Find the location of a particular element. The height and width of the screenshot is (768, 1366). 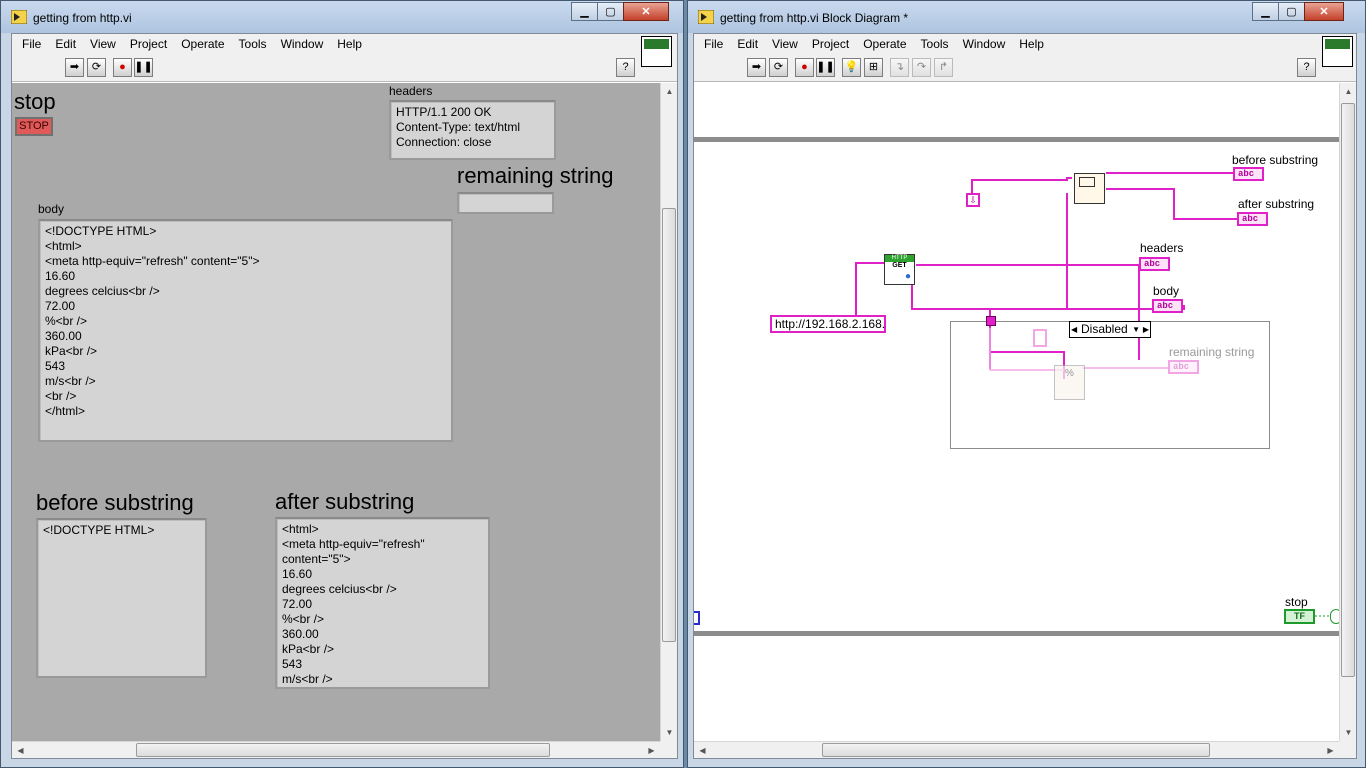

diagram-scroll-down-button: ▼ is located at coordinates (1348, 732).